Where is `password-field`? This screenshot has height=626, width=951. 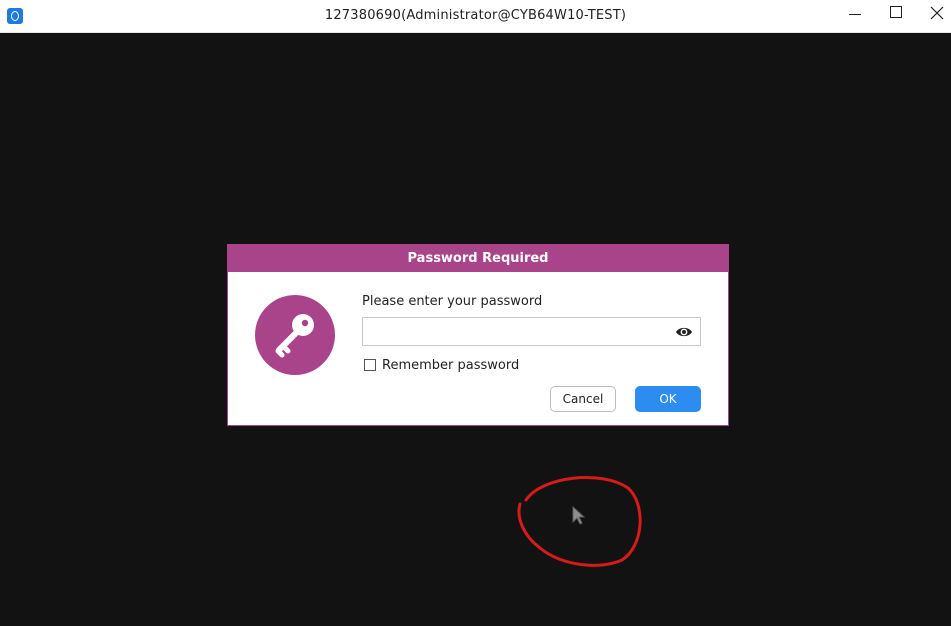
password-field is located at coordinates (531, 331).